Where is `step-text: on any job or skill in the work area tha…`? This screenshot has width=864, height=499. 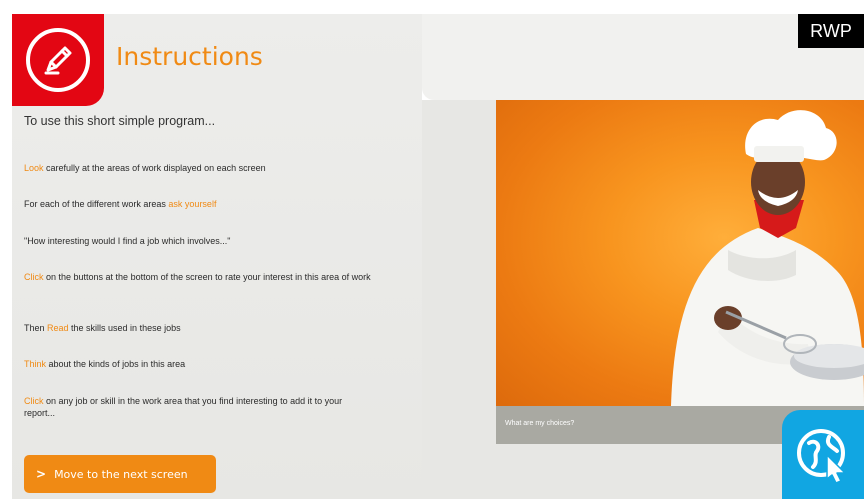
step-text: on any job or skill in the work area tha… is located at coordinates (183, 407).